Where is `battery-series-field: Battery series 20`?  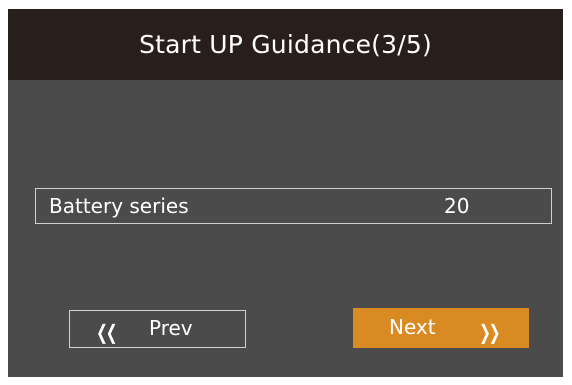 battery-series-field: Battery series 20 is located at coordinates (293, 206).